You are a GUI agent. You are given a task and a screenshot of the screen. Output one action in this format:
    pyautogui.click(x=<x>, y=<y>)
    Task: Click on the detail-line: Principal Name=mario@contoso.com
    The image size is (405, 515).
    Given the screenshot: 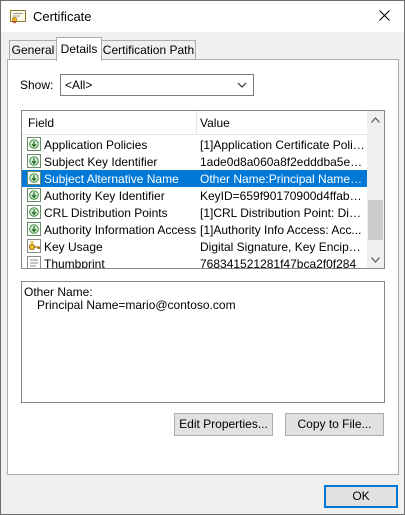 What is the action you would take?
    pyautogui.click(x=136, y=305)
    